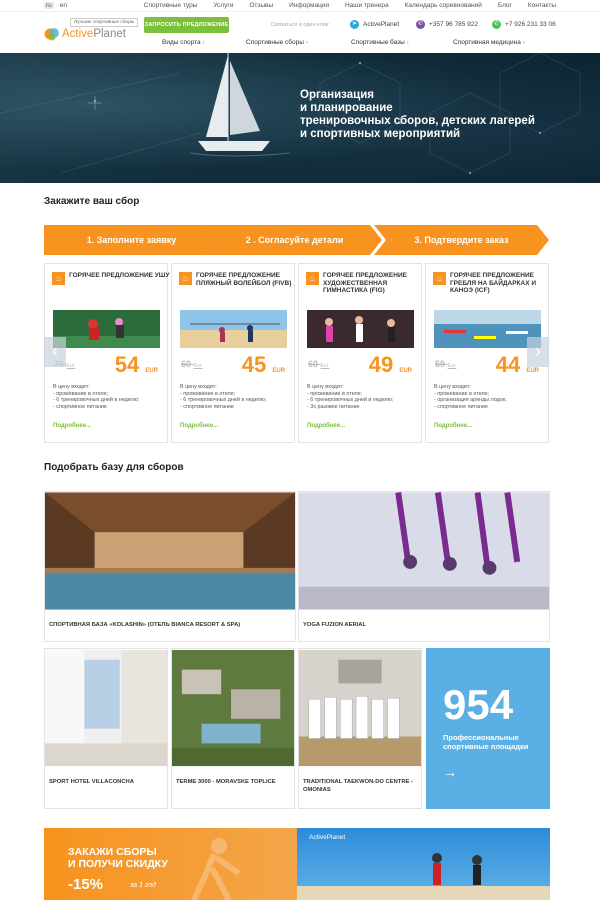  I want to click on old-price-value: 59, so click(440, 364).